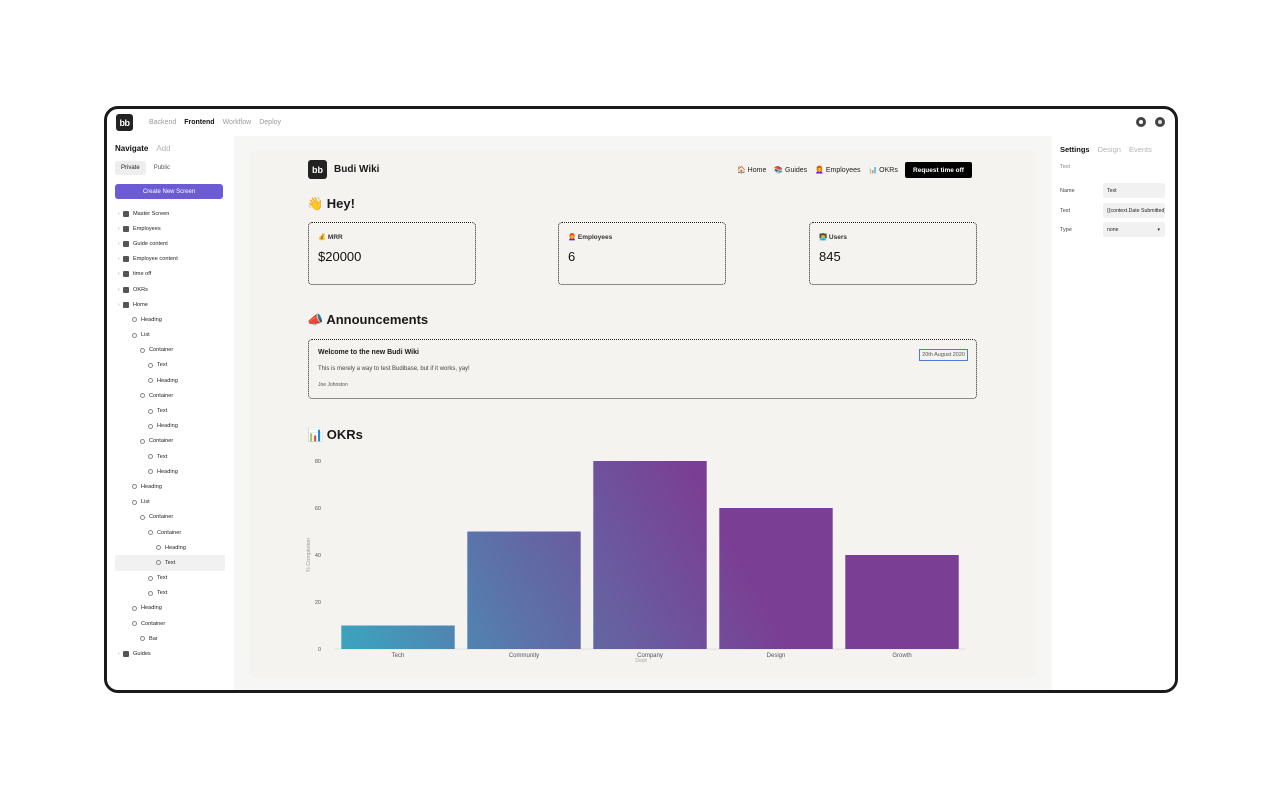 This screenshot has width=1280, height=800. What do you see at coordinates (318, 462) in the screenshot?
I see `y-tick-label: 80` at bounding box center [318, 462].